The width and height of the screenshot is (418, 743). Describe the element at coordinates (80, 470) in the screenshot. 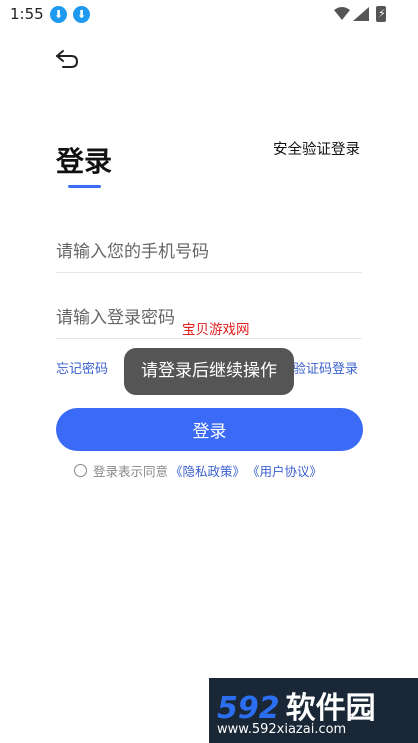

I see `agreement-radio` at that location.